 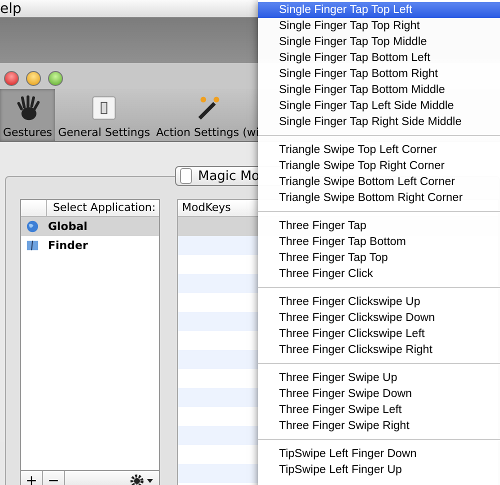 What do you see at coordinates (54, 478) in the screenshot?
I see `list-button: −` at bounding box center [54, 478].